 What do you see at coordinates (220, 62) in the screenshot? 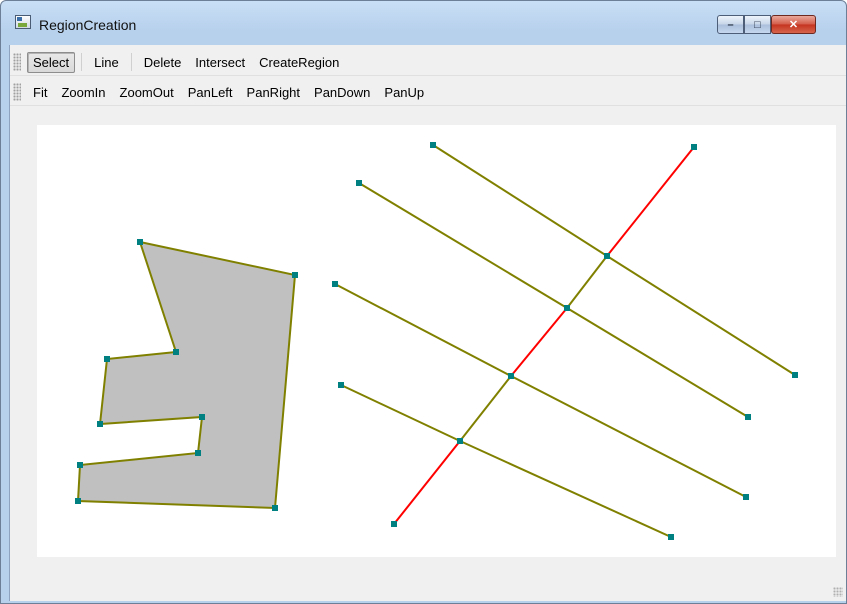
I see `intersect-button: Intersect` at bounding box center [220, 62].